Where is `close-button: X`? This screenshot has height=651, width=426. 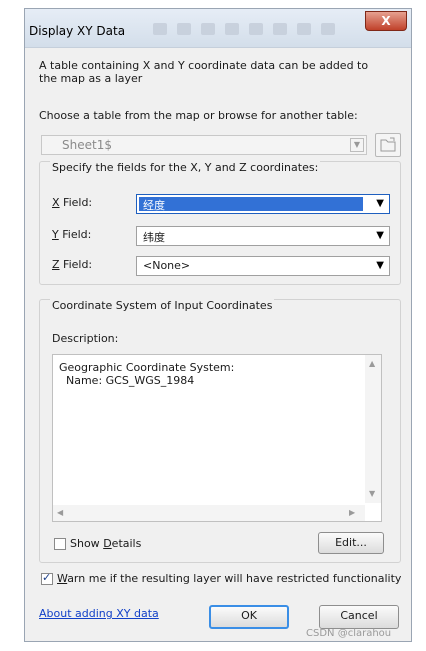 close-button: X is located at coordinates (386, 21).